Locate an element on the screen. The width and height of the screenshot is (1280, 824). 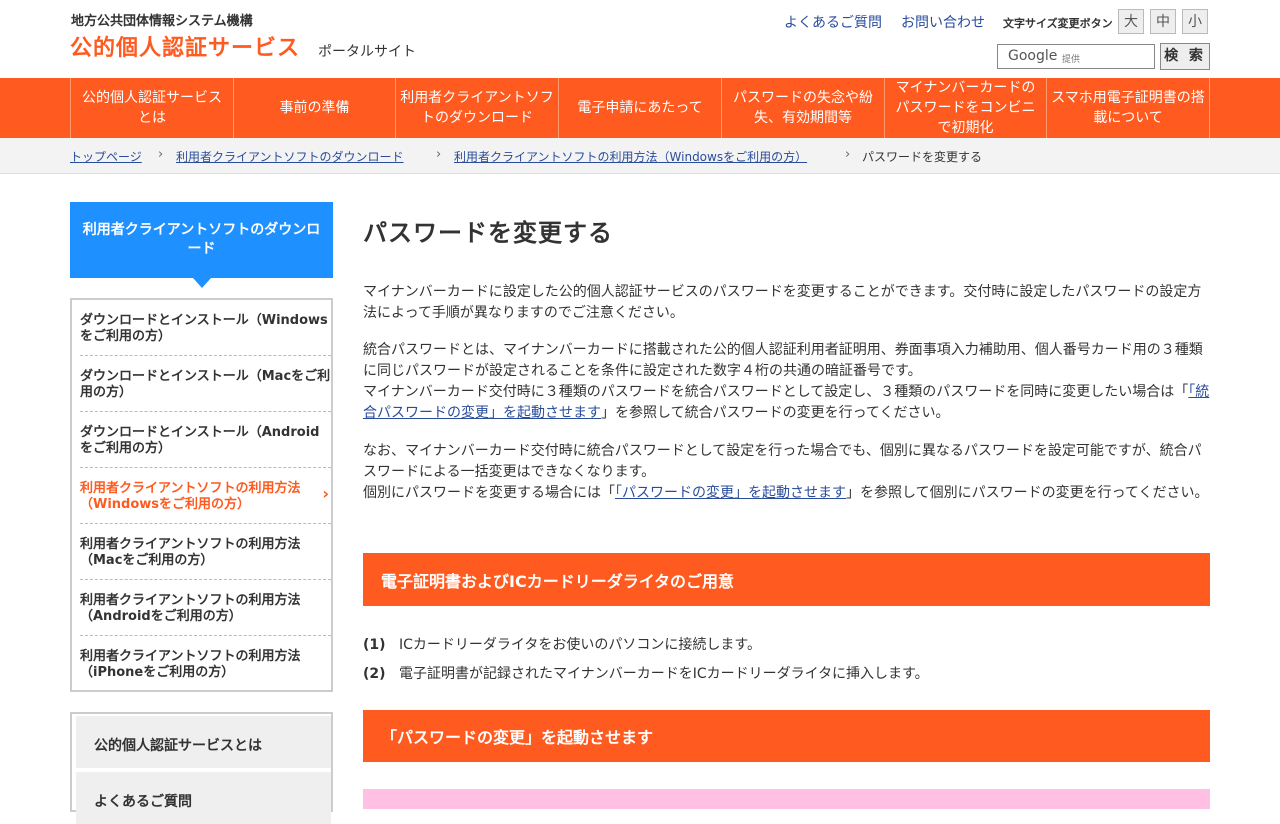
sidebar-item-usage-windows: 利用者クライアントソフトの利用方法（Windowsをご利用の方） › is located at coordinates (205, 496).